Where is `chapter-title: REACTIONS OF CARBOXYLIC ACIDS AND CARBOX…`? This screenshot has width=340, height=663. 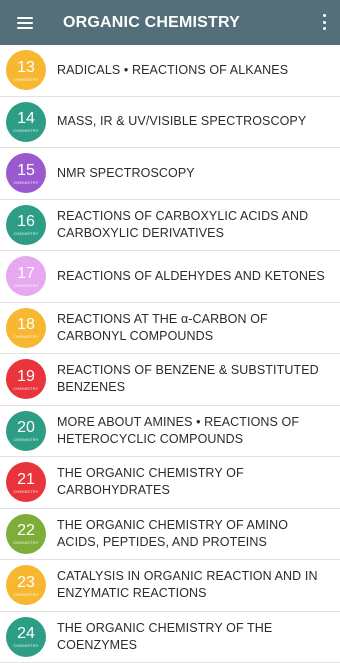 chapter-title: REACTIONS OF CARBOXYLIC ACIDS AND CARBOX… is located at coordinates (183, 224).